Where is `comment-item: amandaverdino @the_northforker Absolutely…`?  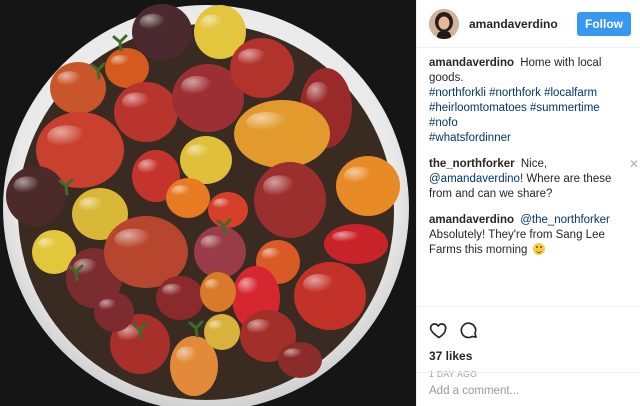
comment-item: amandaverdino @the_northforker Absolutely… is located at coordinates (532, 235).